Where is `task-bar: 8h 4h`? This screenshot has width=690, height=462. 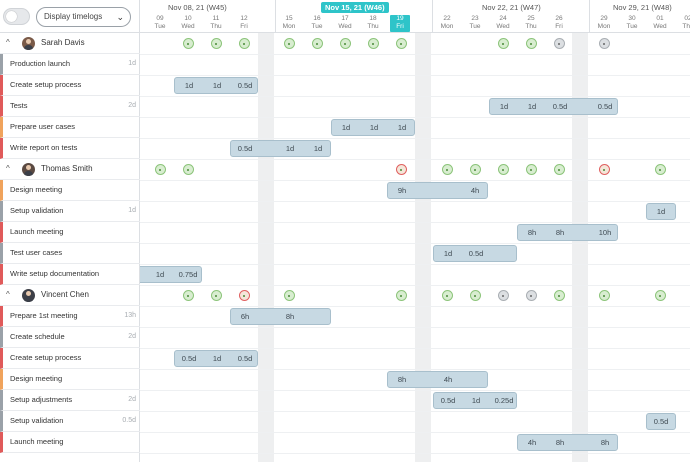 task-bar: 8h 4h is located at coordinates (437, 379).